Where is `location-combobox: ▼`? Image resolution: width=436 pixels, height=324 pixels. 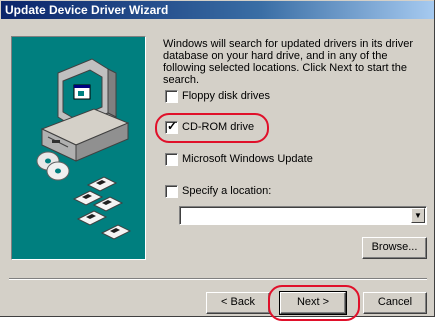 location-combobox: ▼ is located at coordinates (303, 215).